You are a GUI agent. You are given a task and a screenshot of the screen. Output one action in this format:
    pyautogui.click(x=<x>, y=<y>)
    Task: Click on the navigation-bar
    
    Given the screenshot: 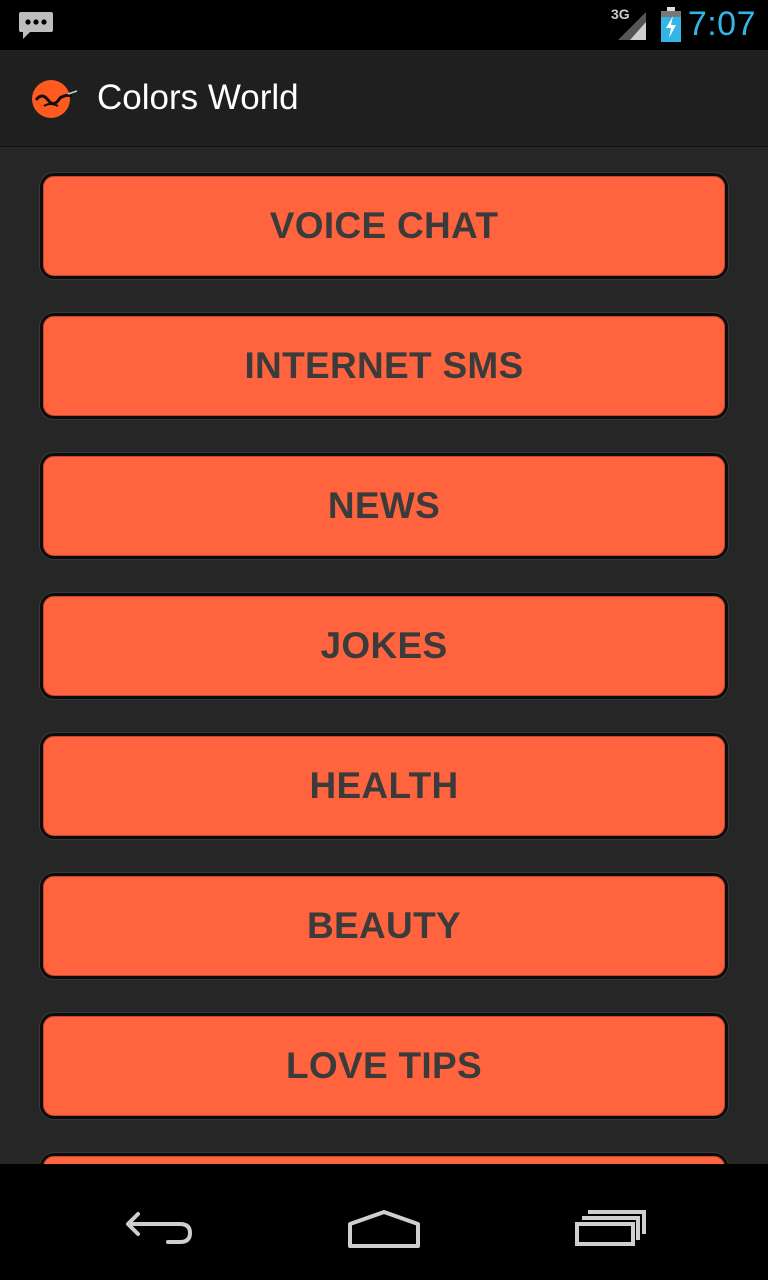 What is the action you would take?
    pyautogui.click(x=384, y=1232)
    